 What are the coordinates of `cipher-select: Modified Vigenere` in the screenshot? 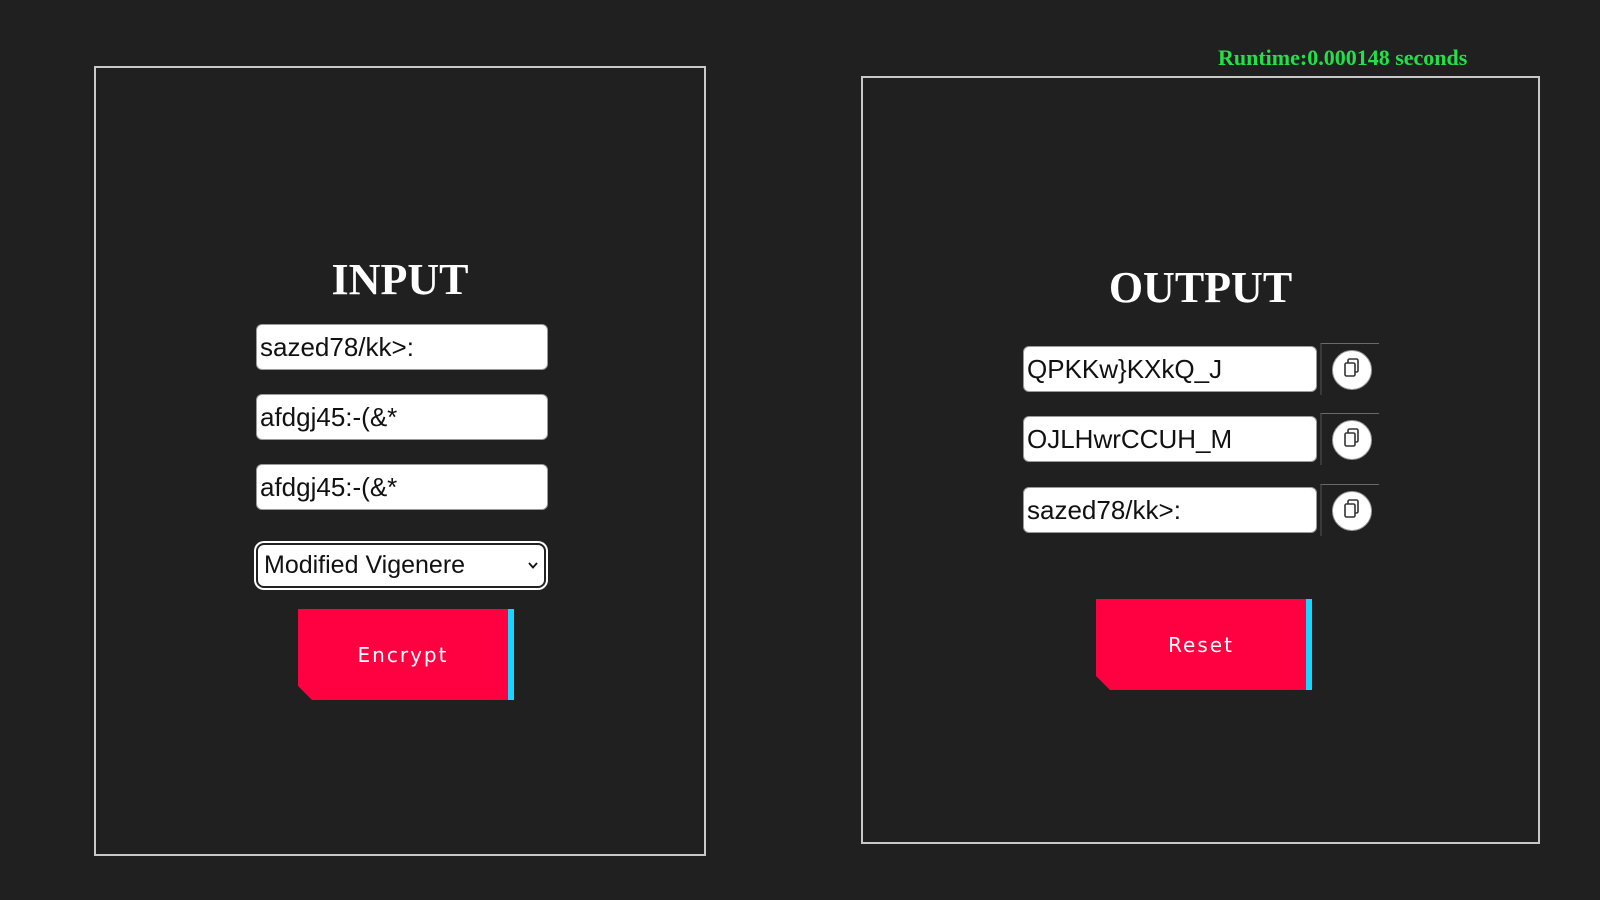 It's located at (401, 565).